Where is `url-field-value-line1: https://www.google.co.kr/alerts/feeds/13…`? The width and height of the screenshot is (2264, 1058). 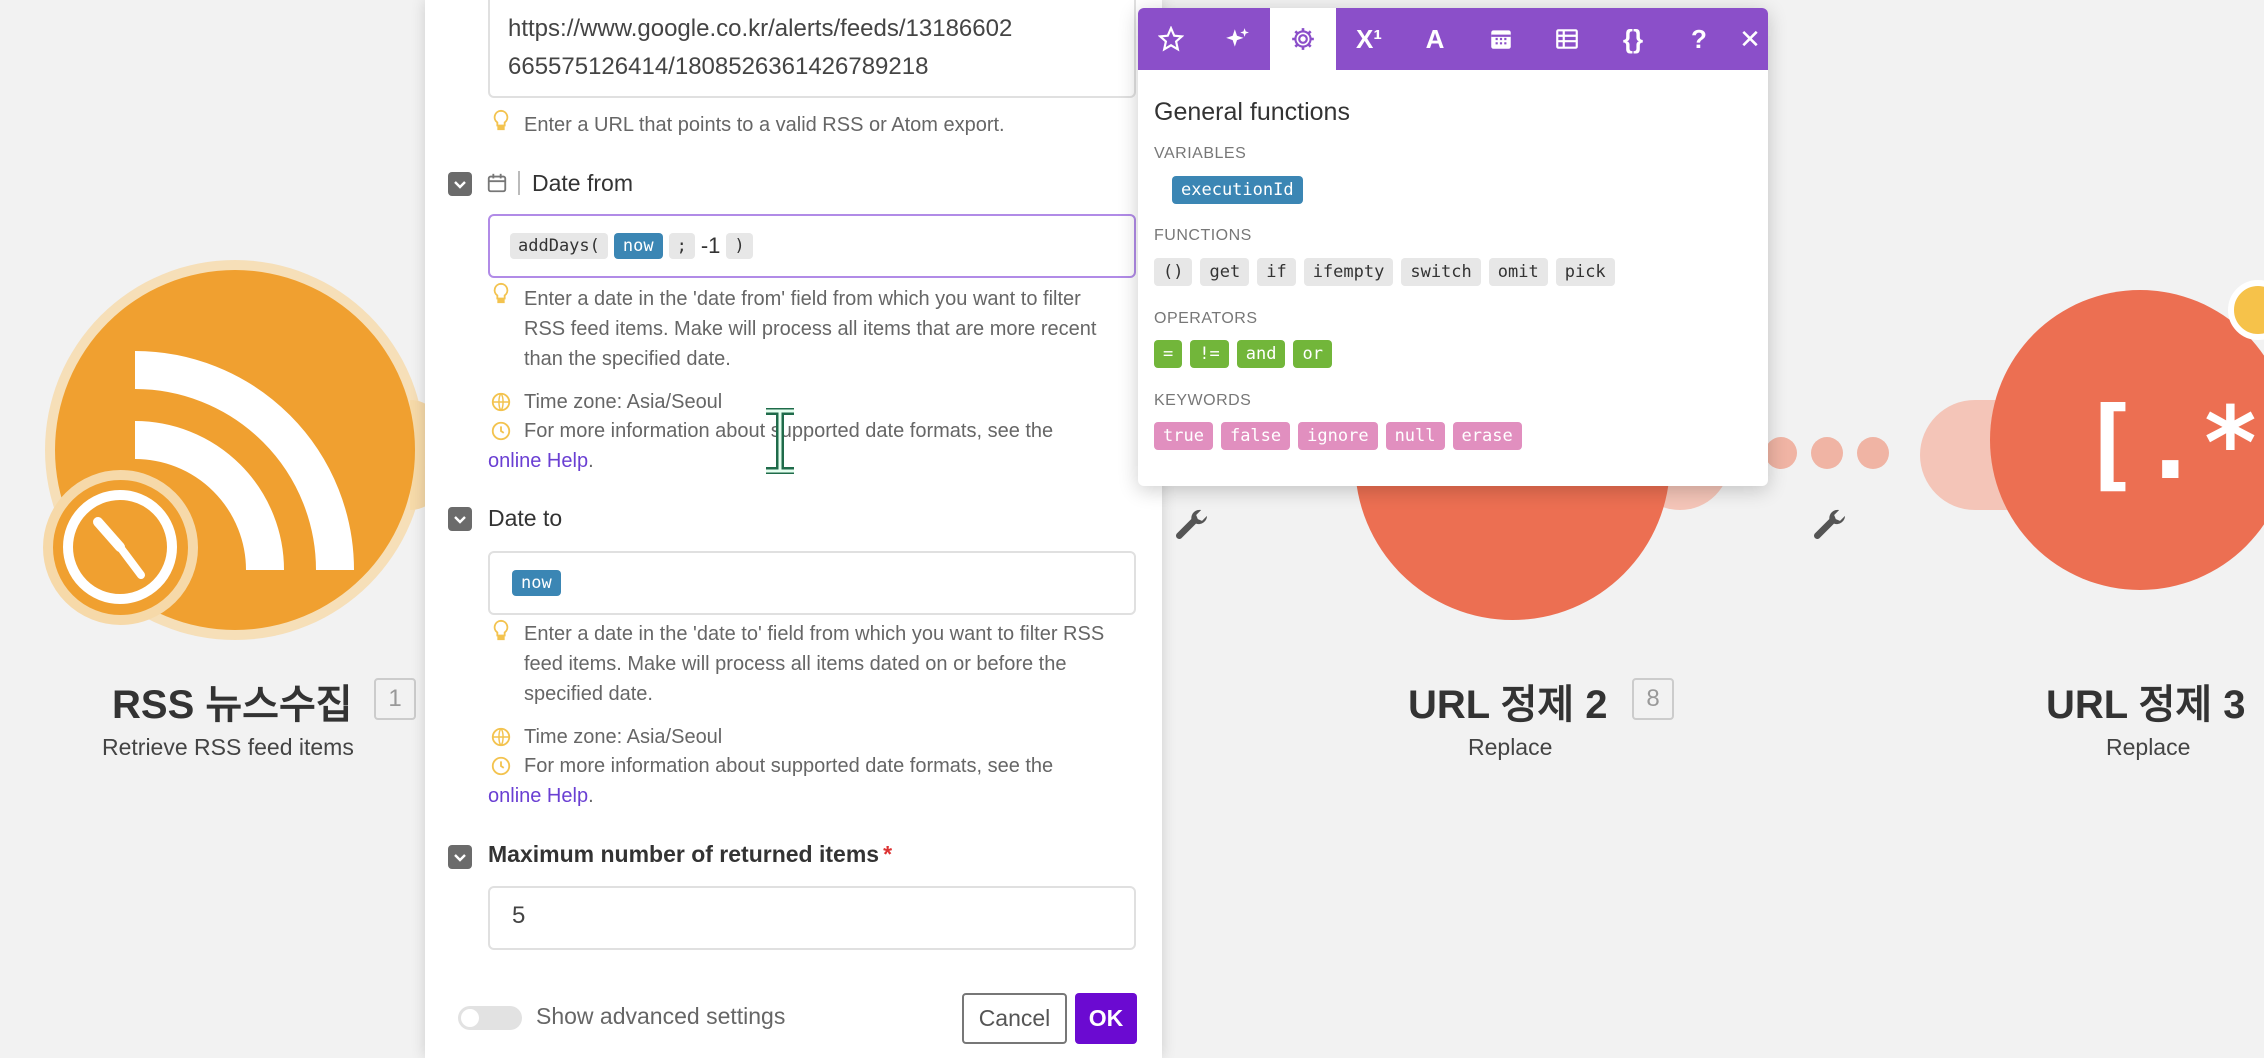 url-field-value-line1: https://www.google.co.kr/alerts/feeds/13… is located at coordinates (760, 28).